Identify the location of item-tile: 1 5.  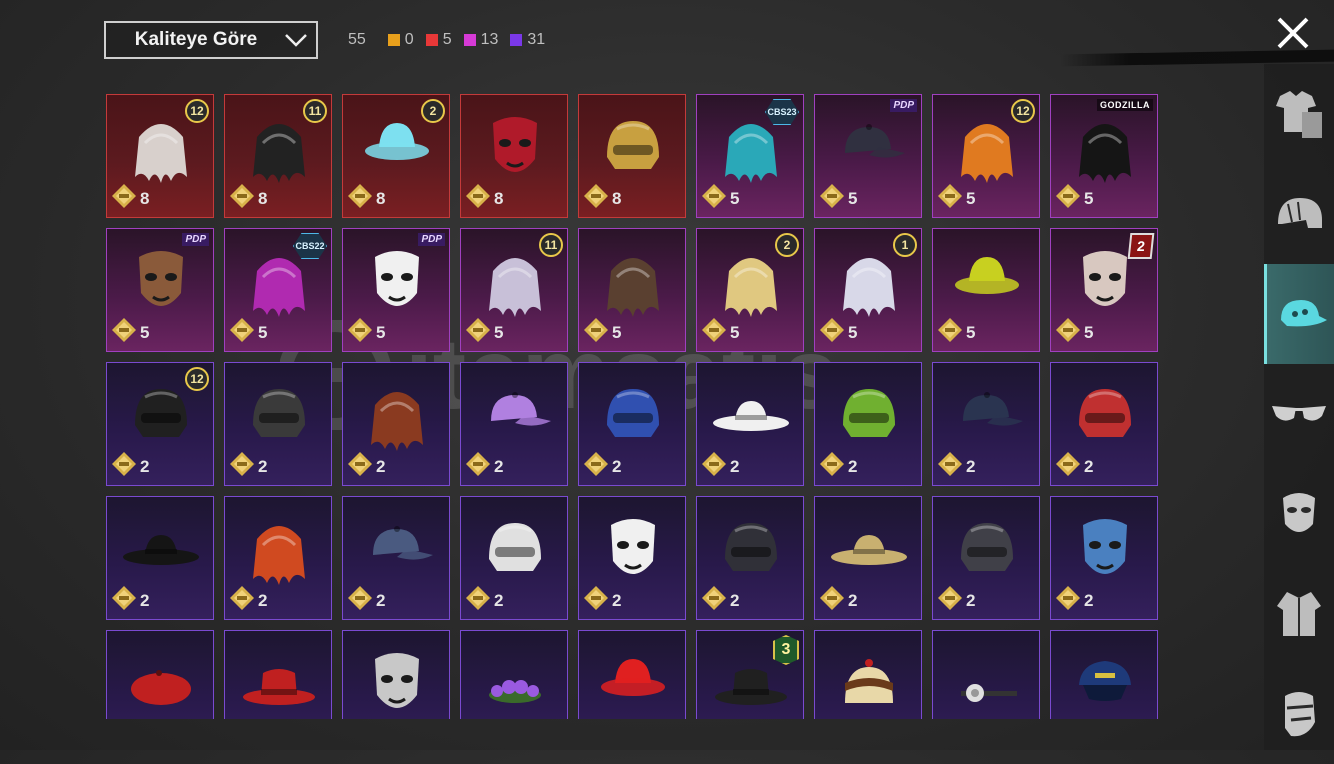
(868, 290).